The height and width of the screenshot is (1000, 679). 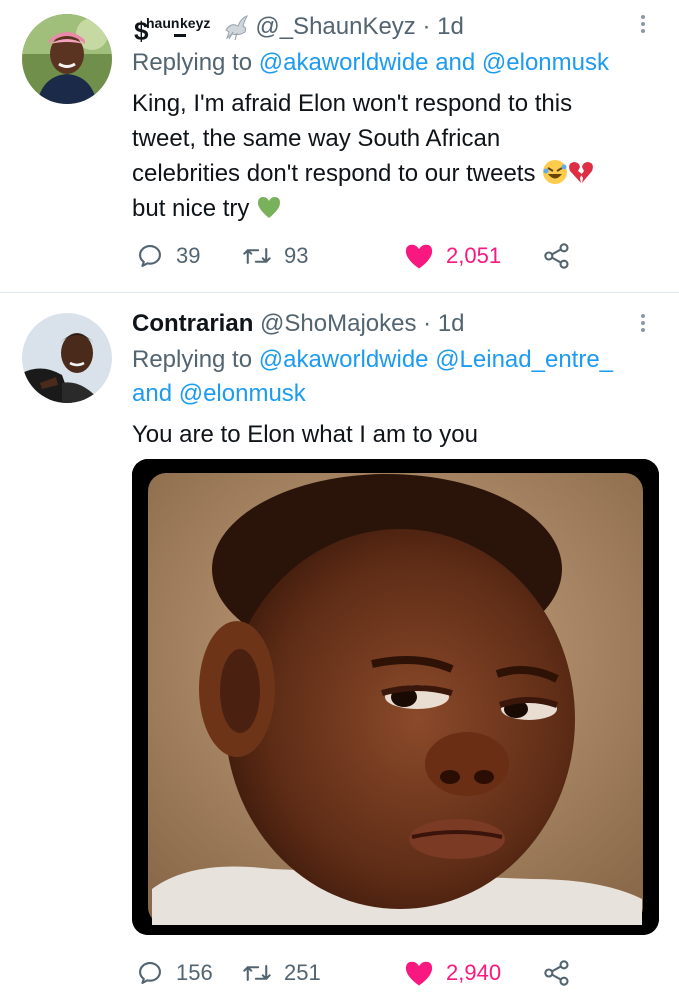 What do you see at coordinates (174, 29) in the screenshot?
I see `display-name: $ haun keyz` at bounding box center [174, 29].